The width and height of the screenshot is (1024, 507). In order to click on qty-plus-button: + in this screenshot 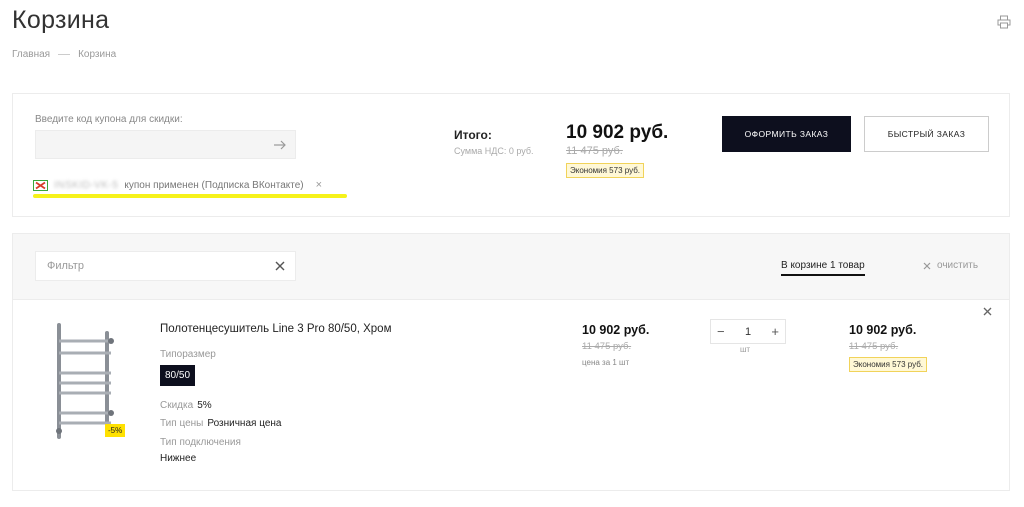, I will do `click(775, 331)`.